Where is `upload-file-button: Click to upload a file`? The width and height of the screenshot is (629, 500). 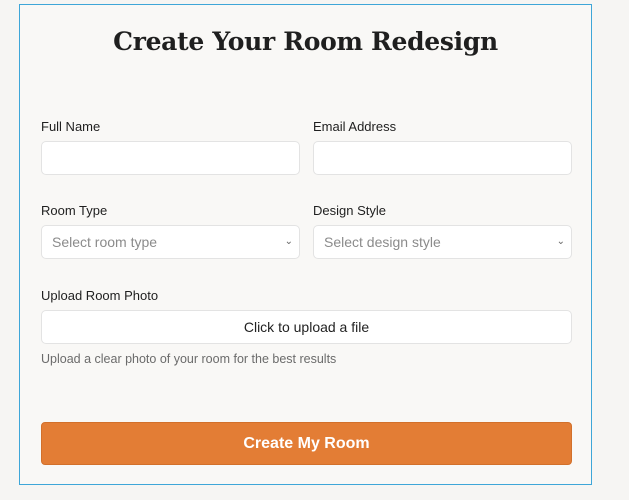 upload-file-button: Click to upload a file is located at coordinates (306, 327).